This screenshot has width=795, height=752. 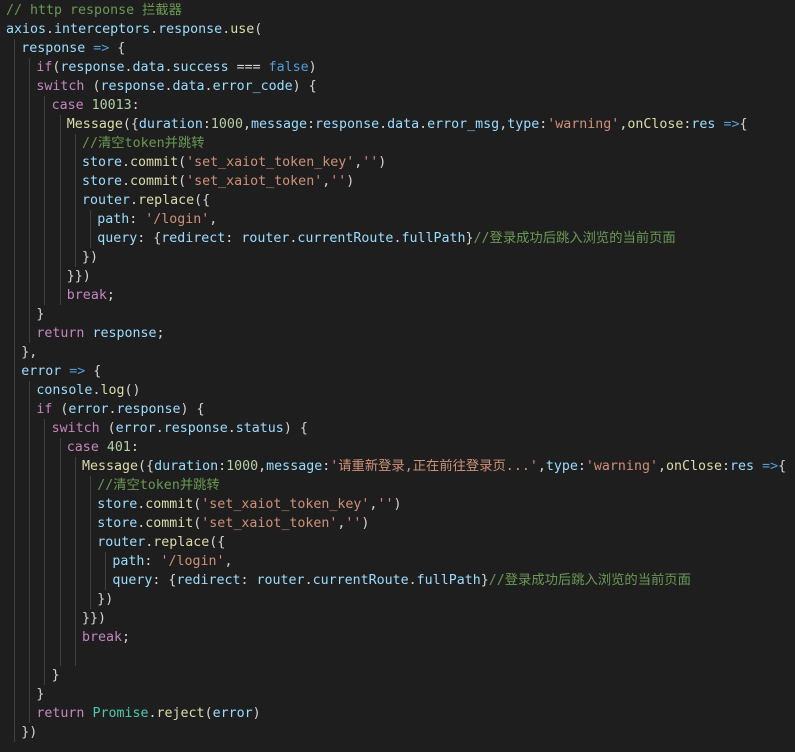 I want to click on code-line: return Promise.reject(error), so click(x=148, y=713).